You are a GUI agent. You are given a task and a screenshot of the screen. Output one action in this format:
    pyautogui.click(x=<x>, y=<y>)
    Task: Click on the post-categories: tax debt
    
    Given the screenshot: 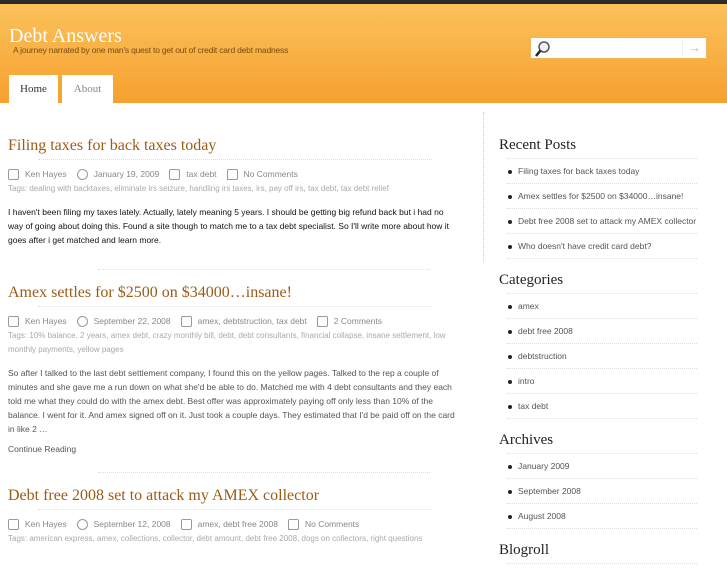 What is the action you would take?
    pyautogui.click(x=201, y=174)
    